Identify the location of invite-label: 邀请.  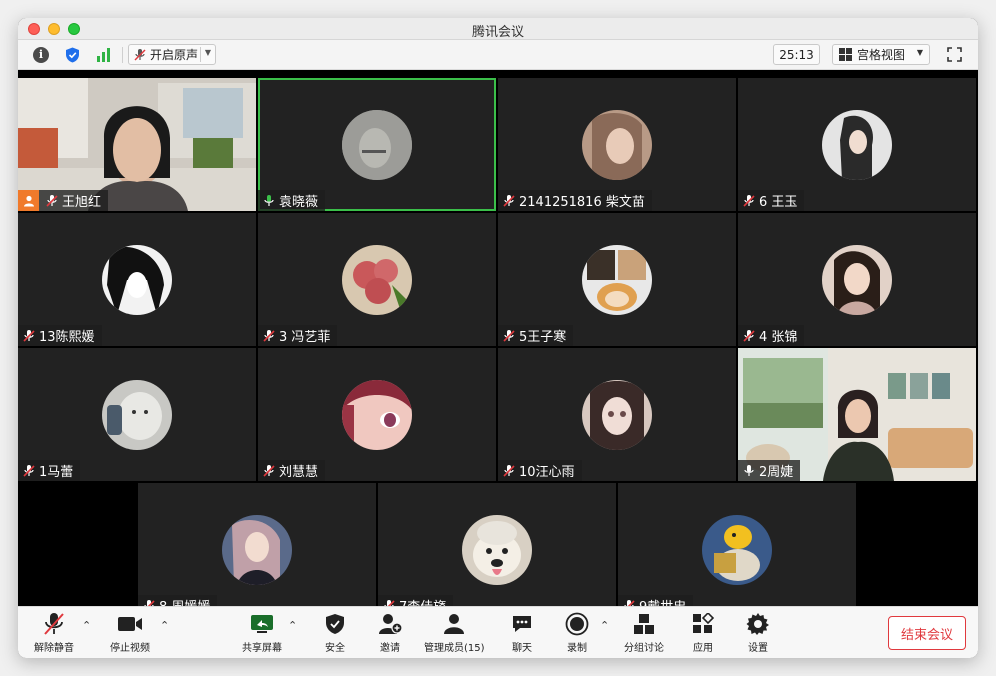
(390, 648).